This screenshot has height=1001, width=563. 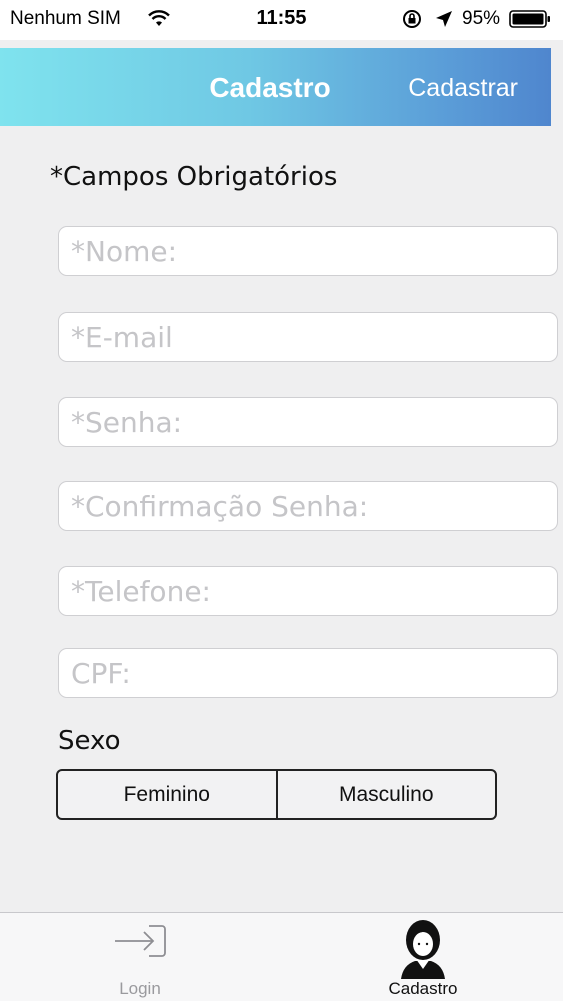 What do you see at coordinates (463, 88) in the screenshot?
I see `cadastrar-button: Cadastrar` at bounding box center [463, 88].